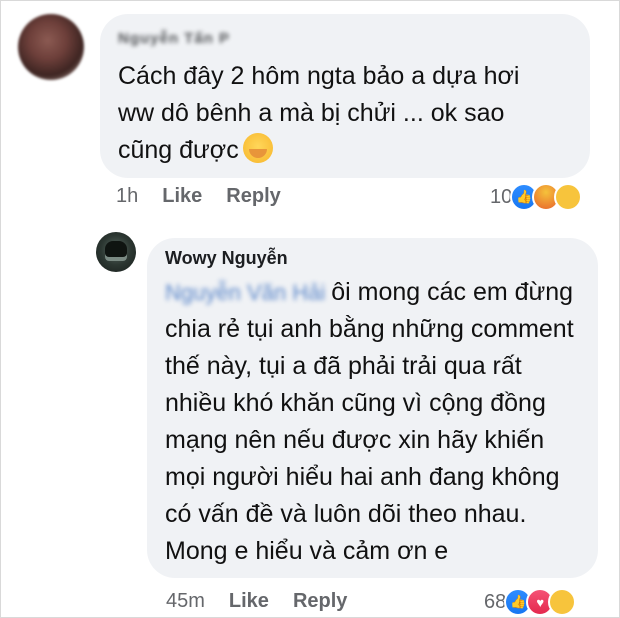  Describe the element at coordinates (245, 292) in the screenshot. I see `mention-tag: Nguyễn Văn Hải` at that location.